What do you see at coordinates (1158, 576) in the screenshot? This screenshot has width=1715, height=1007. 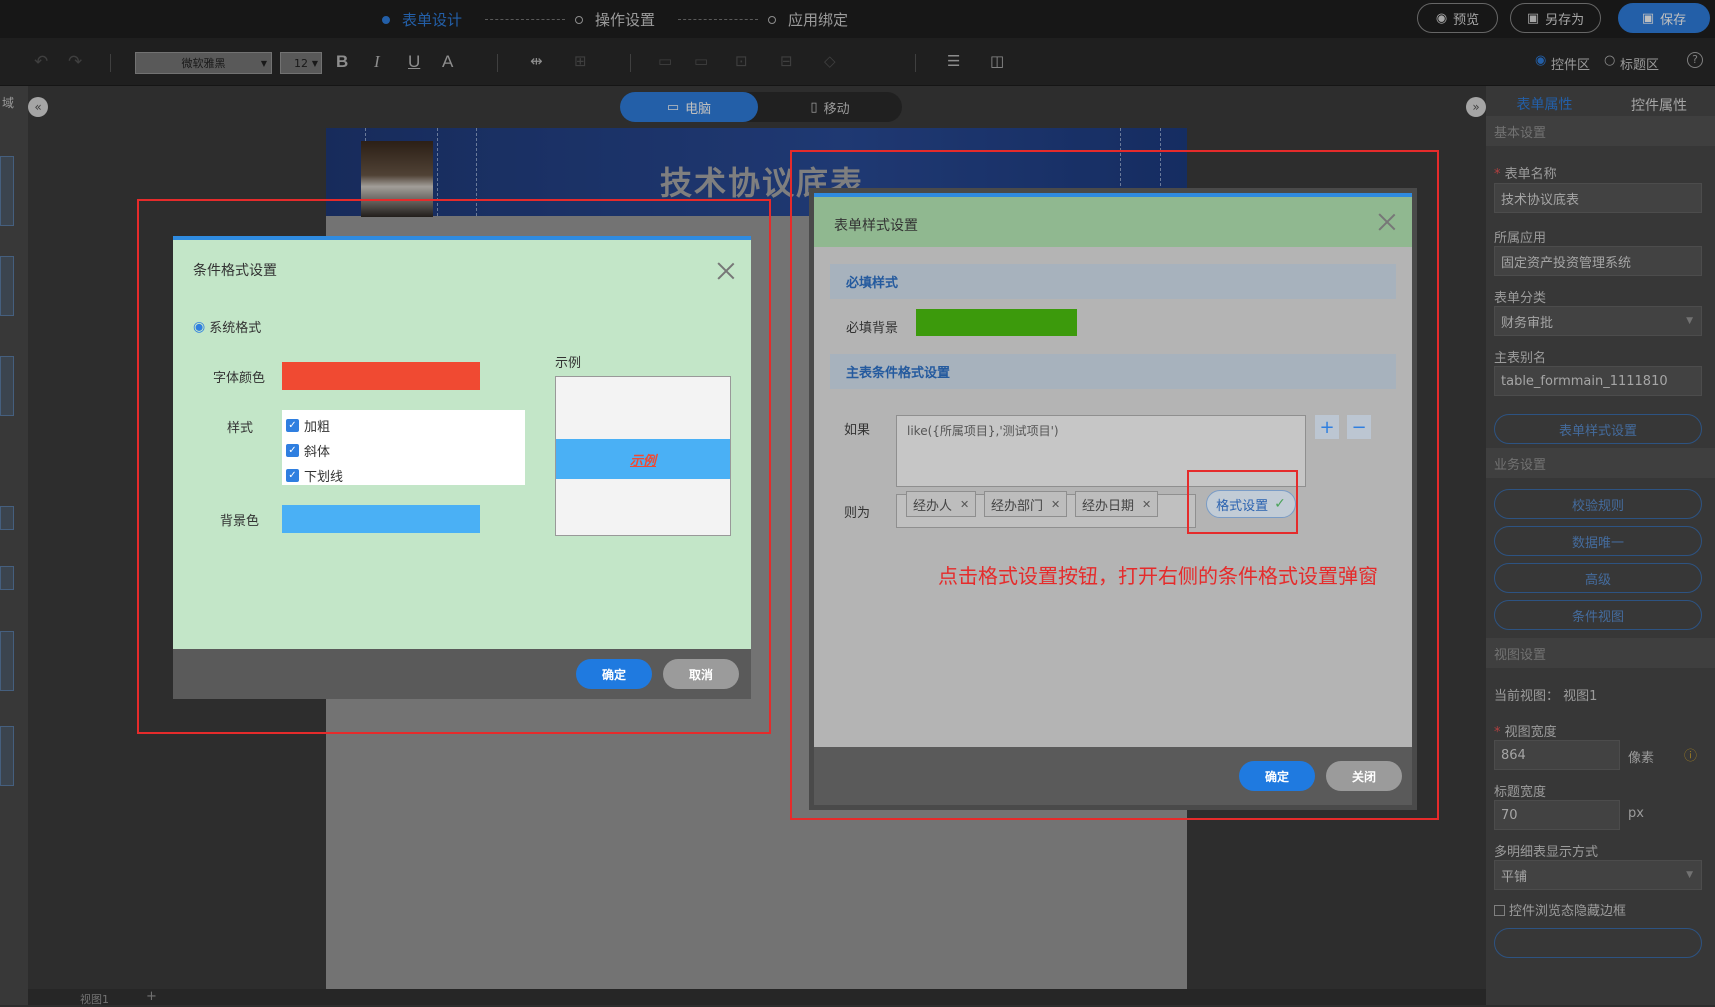 I see `annotation-text: 点击格式设置按钮，打开右侧的条件格式设置弹窗` at bounding box center [1158, 576].